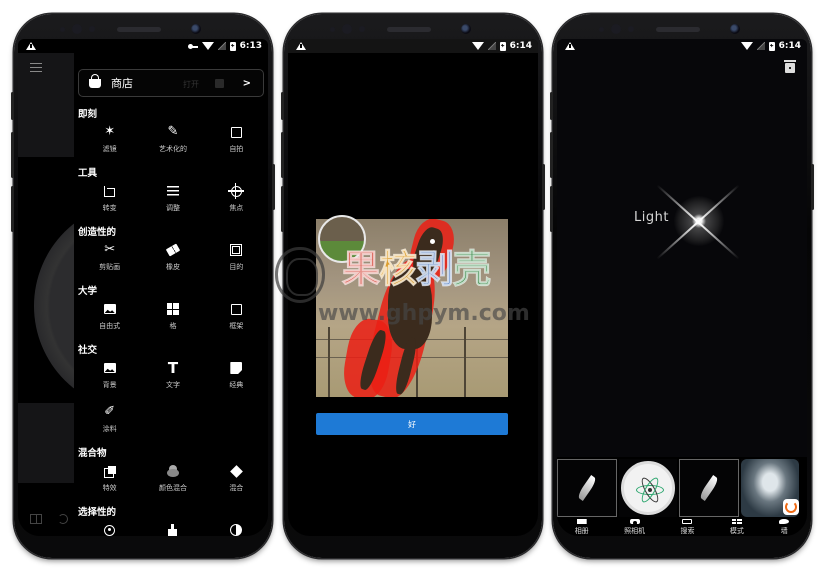 This screenshot has width=824, height=576. Describe the element at coordinates (173, 471) in the screenshot. I see `color-blend-icon` at that location.